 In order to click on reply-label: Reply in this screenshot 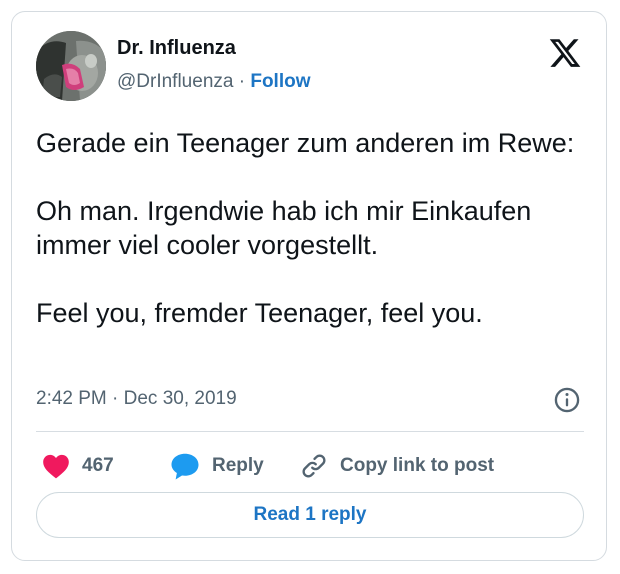, I will do `click(238, 465)`.